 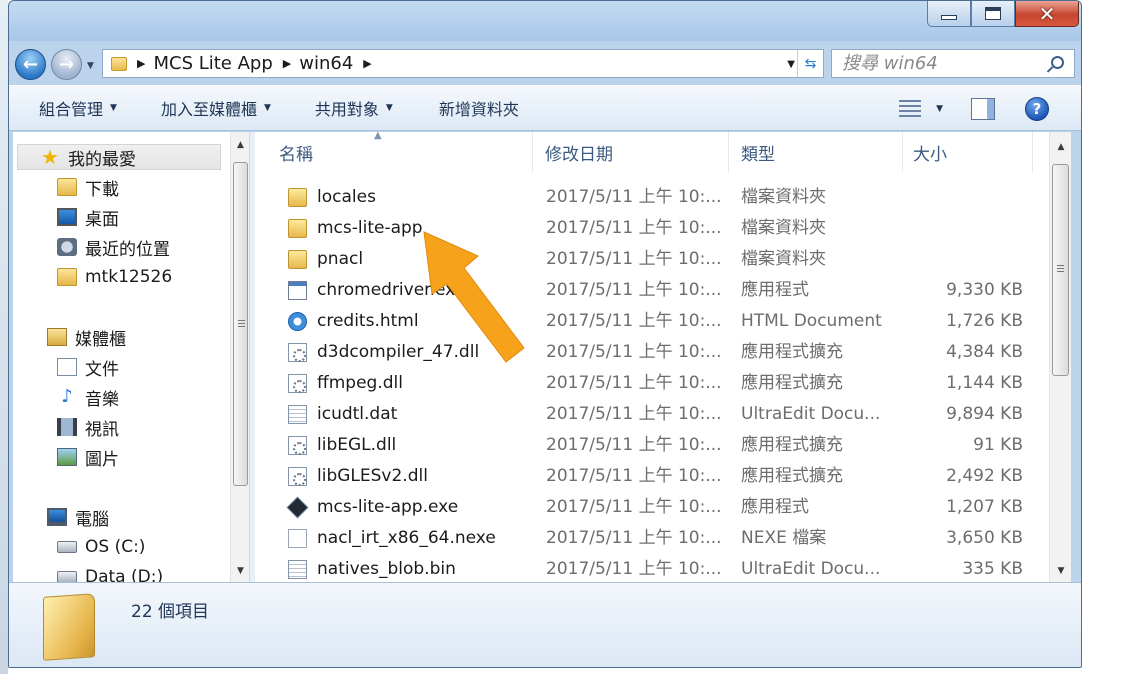 I want to click on nav-label: 媒體櫃, so click(x=100, y=339).